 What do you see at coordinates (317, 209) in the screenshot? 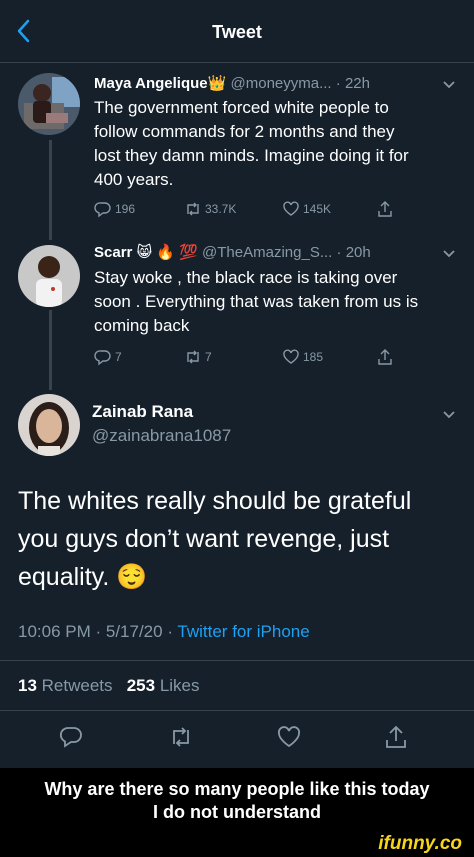
I see `like-count: 145K` at bounding box center [317, 209].